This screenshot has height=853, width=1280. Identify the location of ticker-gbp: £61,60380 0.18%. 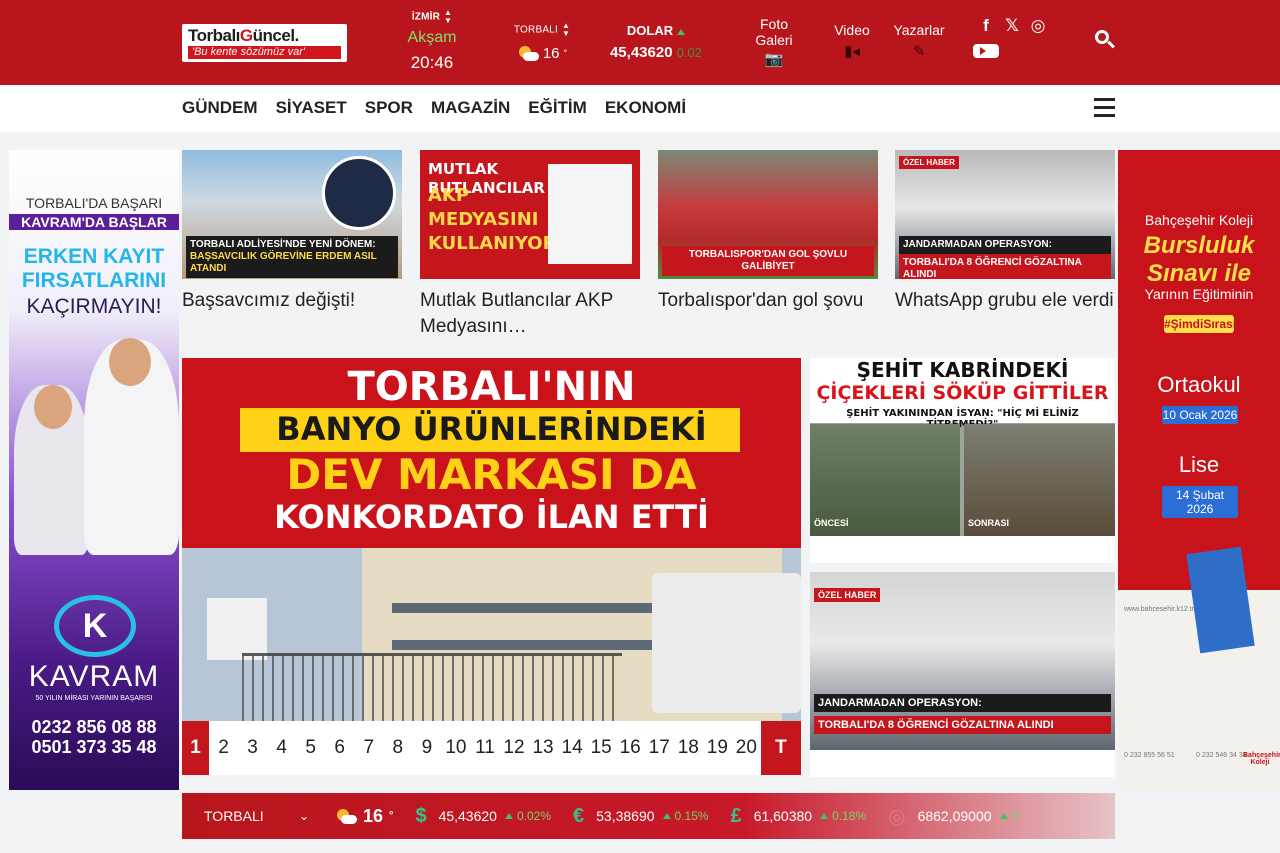
(798, 815).